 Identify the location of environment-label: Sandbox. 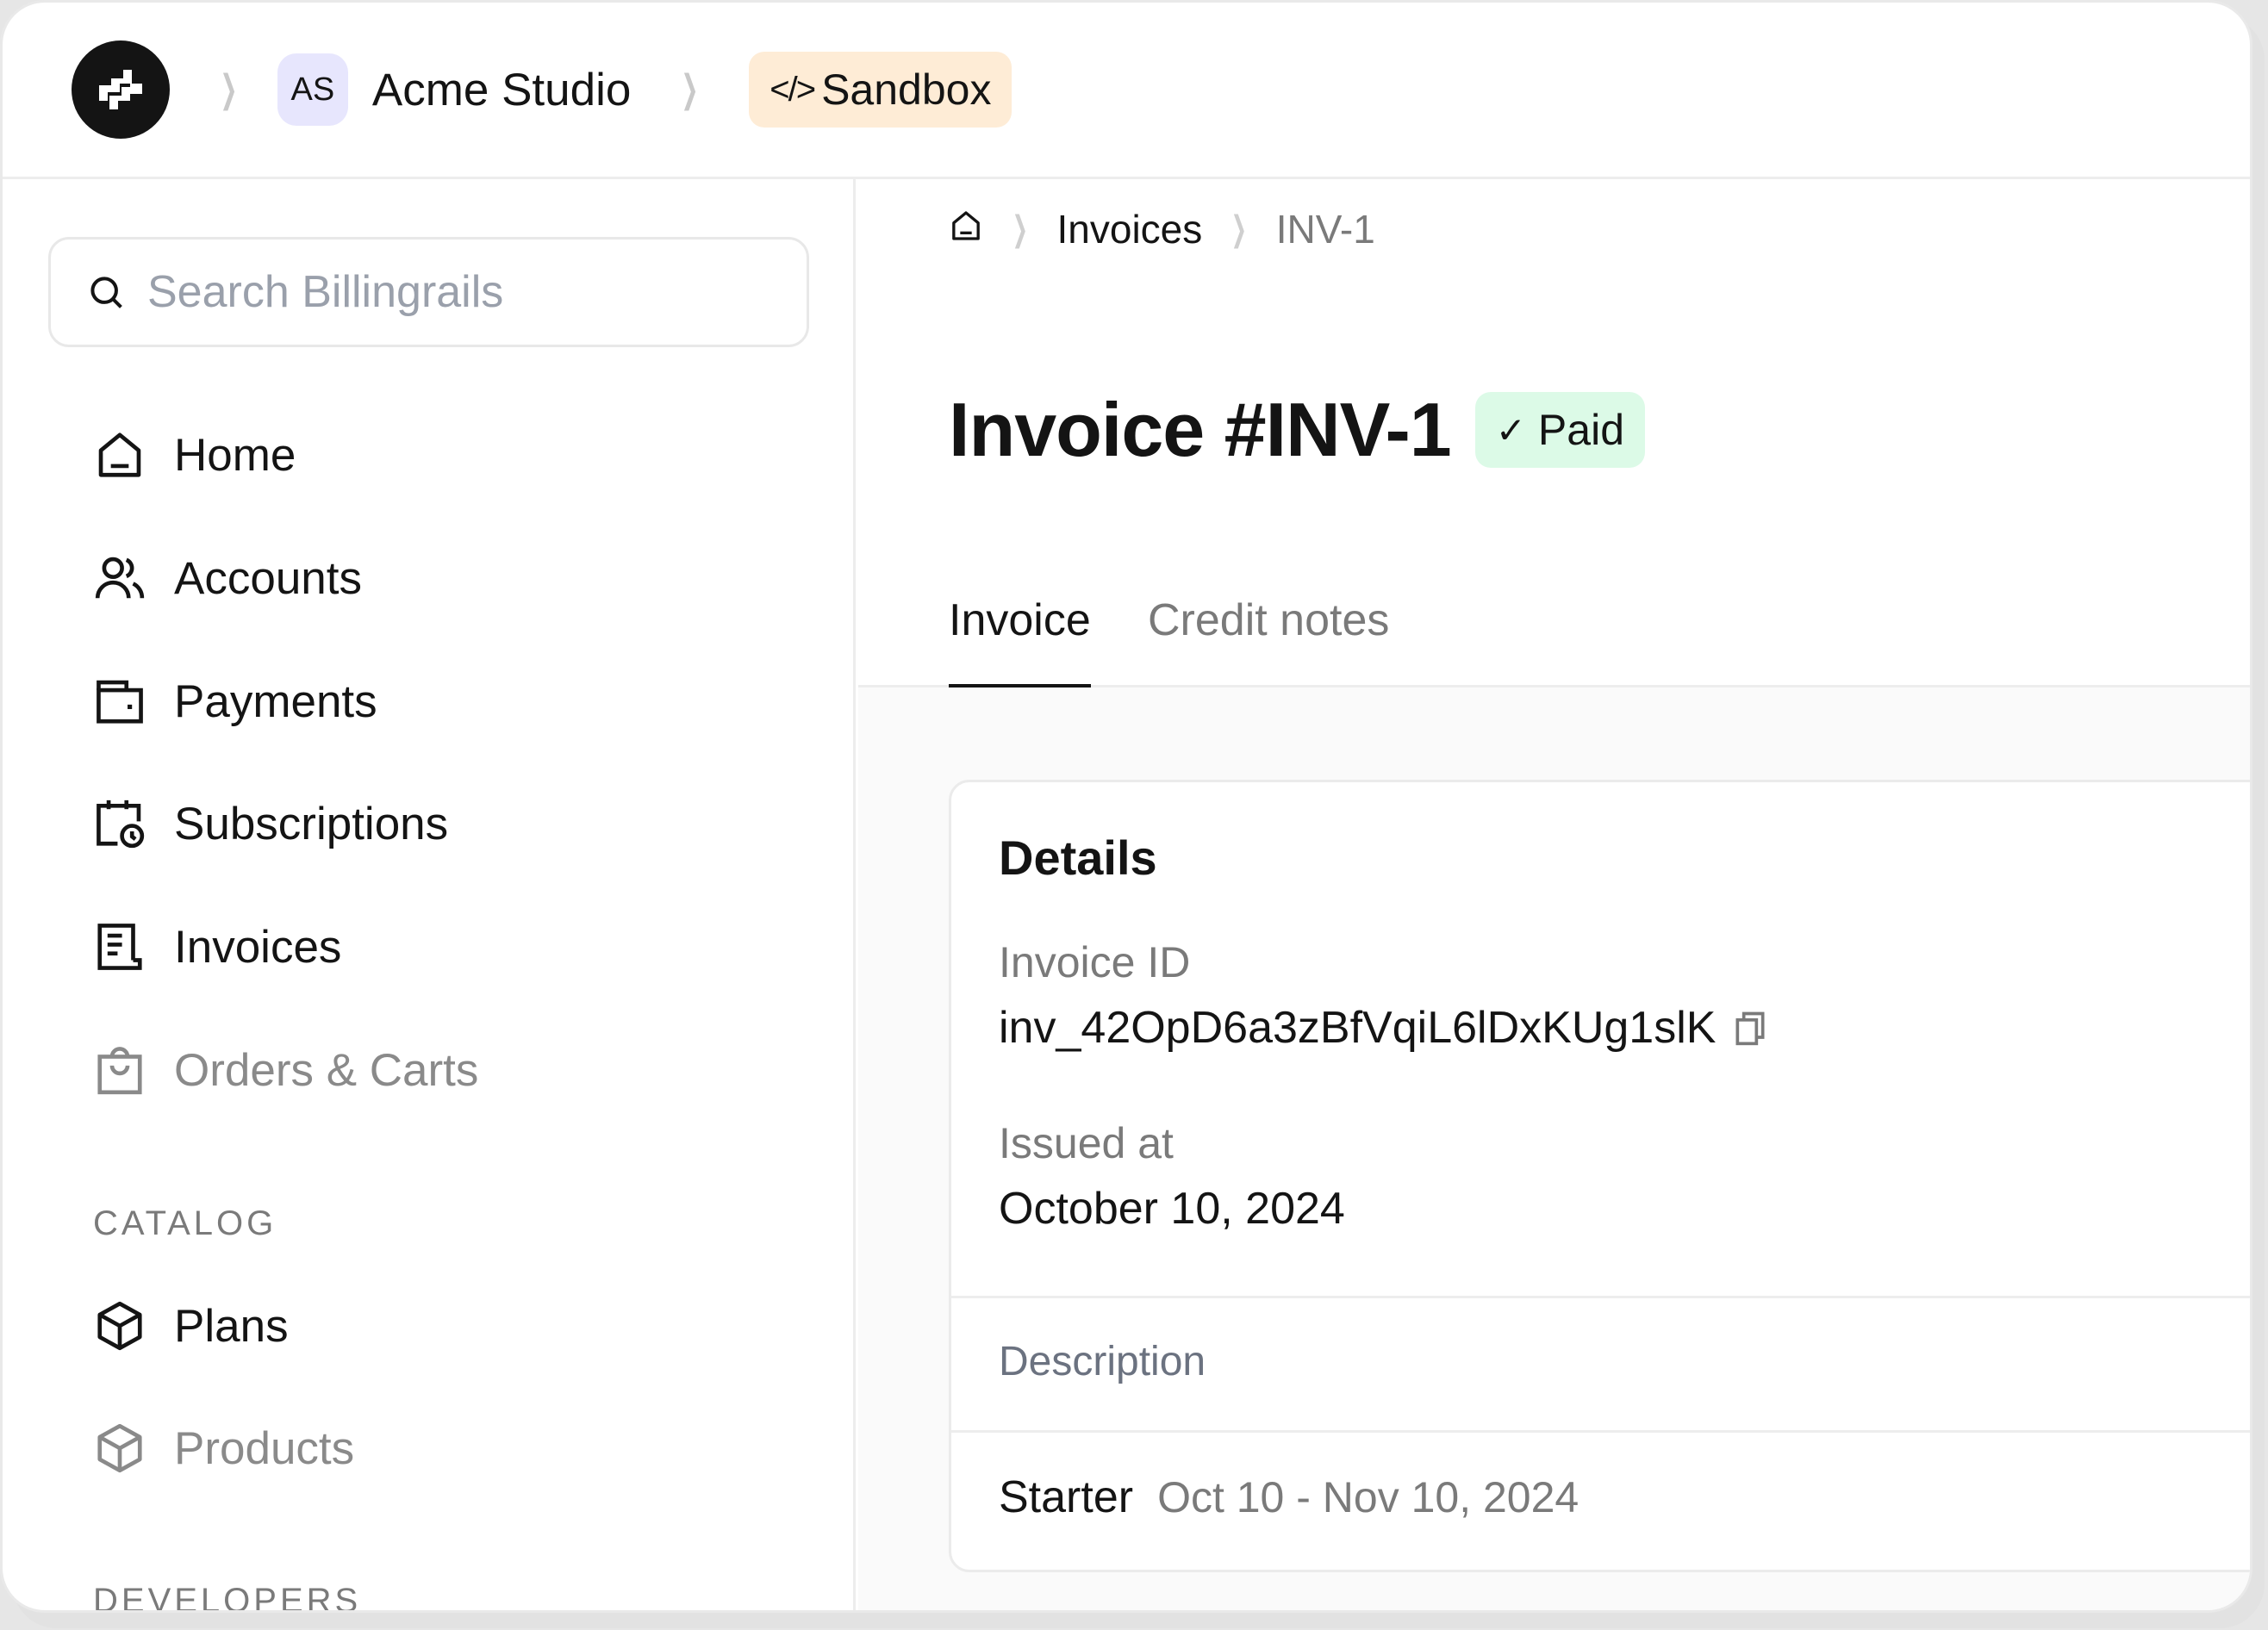
(906, 89).